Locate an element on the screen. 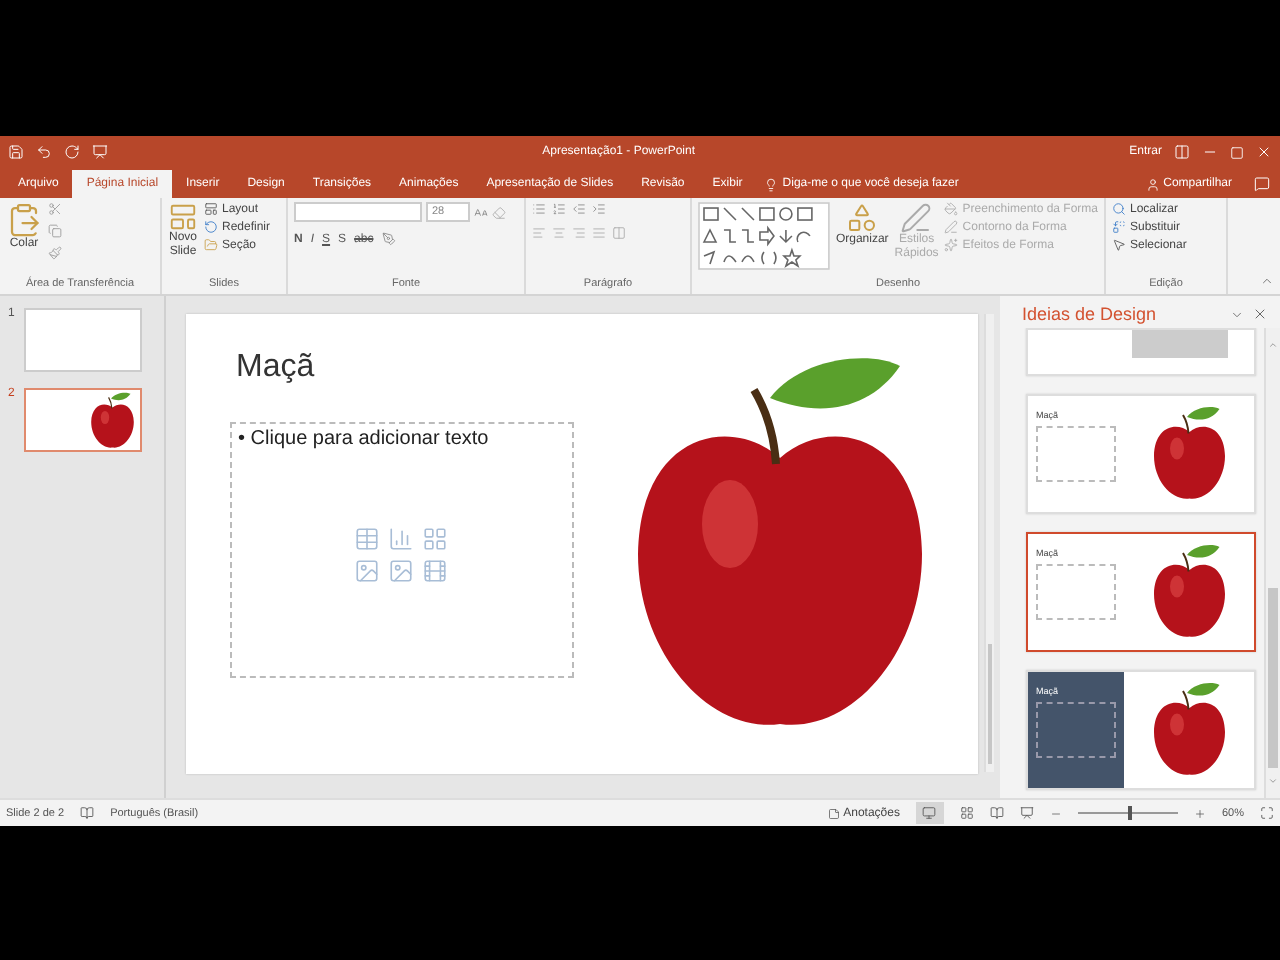 The image size is (1280, 960). smartart-icon is located at coordinates (435, 539).